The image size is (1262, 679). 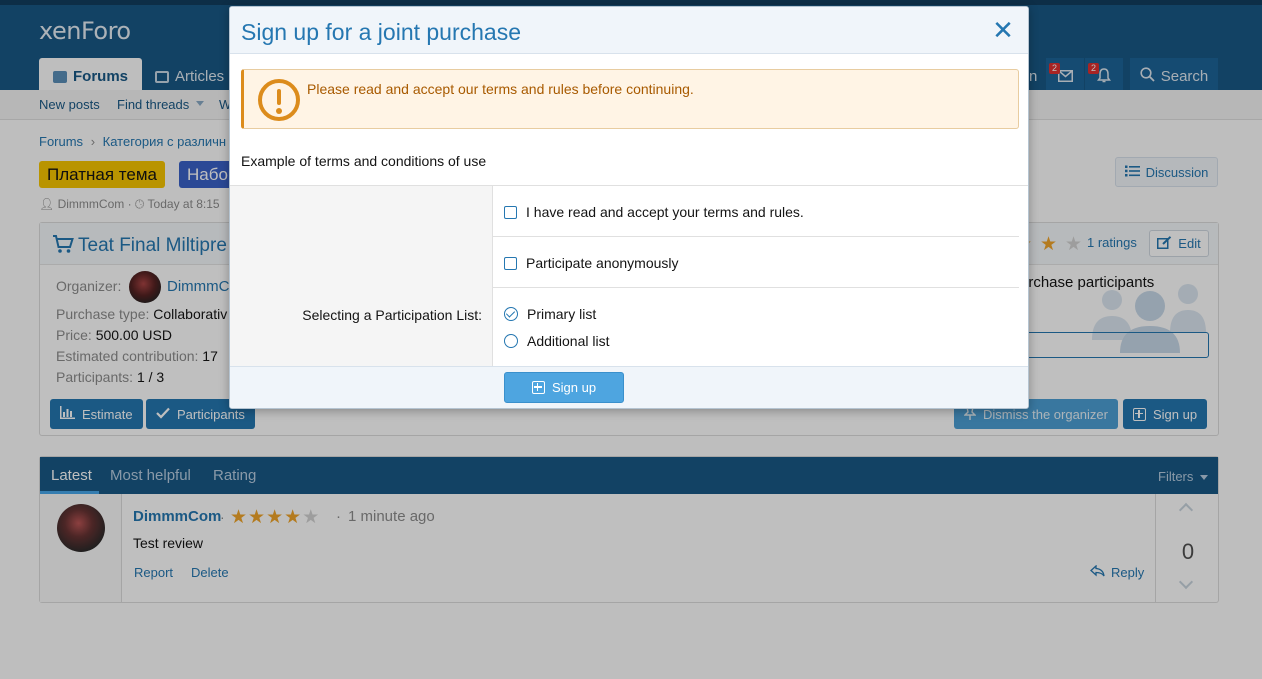 I want to click on modal-header: Sign up for a joint purchase ✕, so click(x=629, y=30).